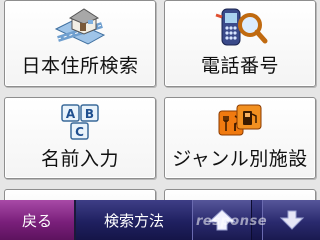  I want to click on address-search-label: 日本住所検索, so click(80, 66).